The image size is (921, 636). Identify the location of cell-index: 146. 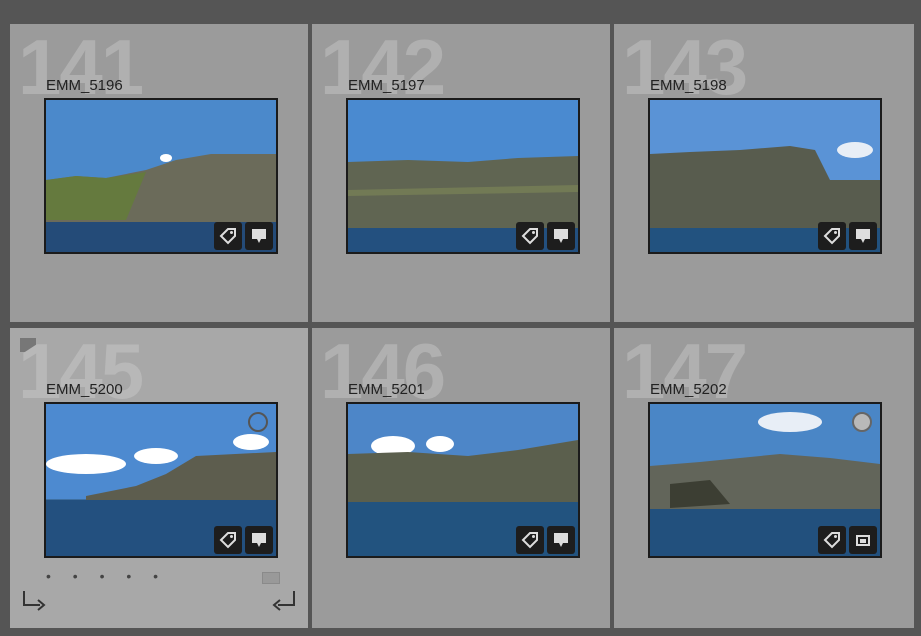
(383, 371).